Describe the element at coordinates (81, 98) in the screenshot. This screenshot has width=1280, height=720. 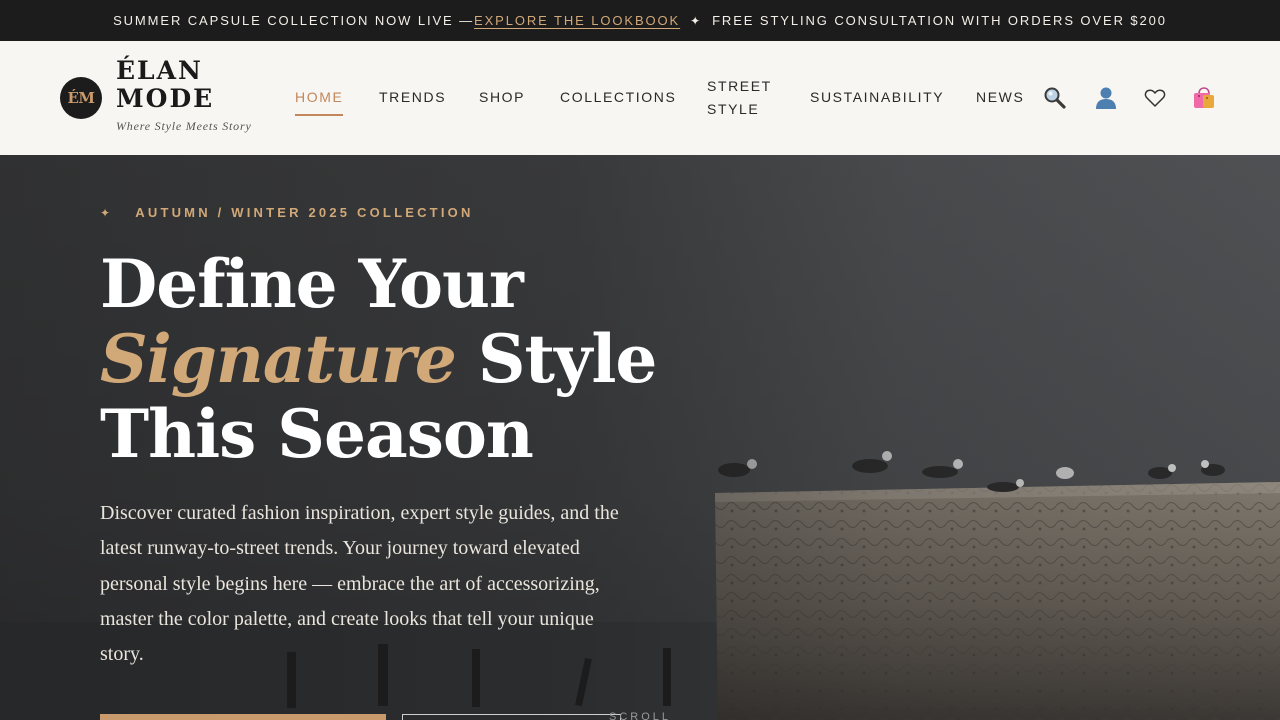
I see `logo-monogram: ÉM` at that location.